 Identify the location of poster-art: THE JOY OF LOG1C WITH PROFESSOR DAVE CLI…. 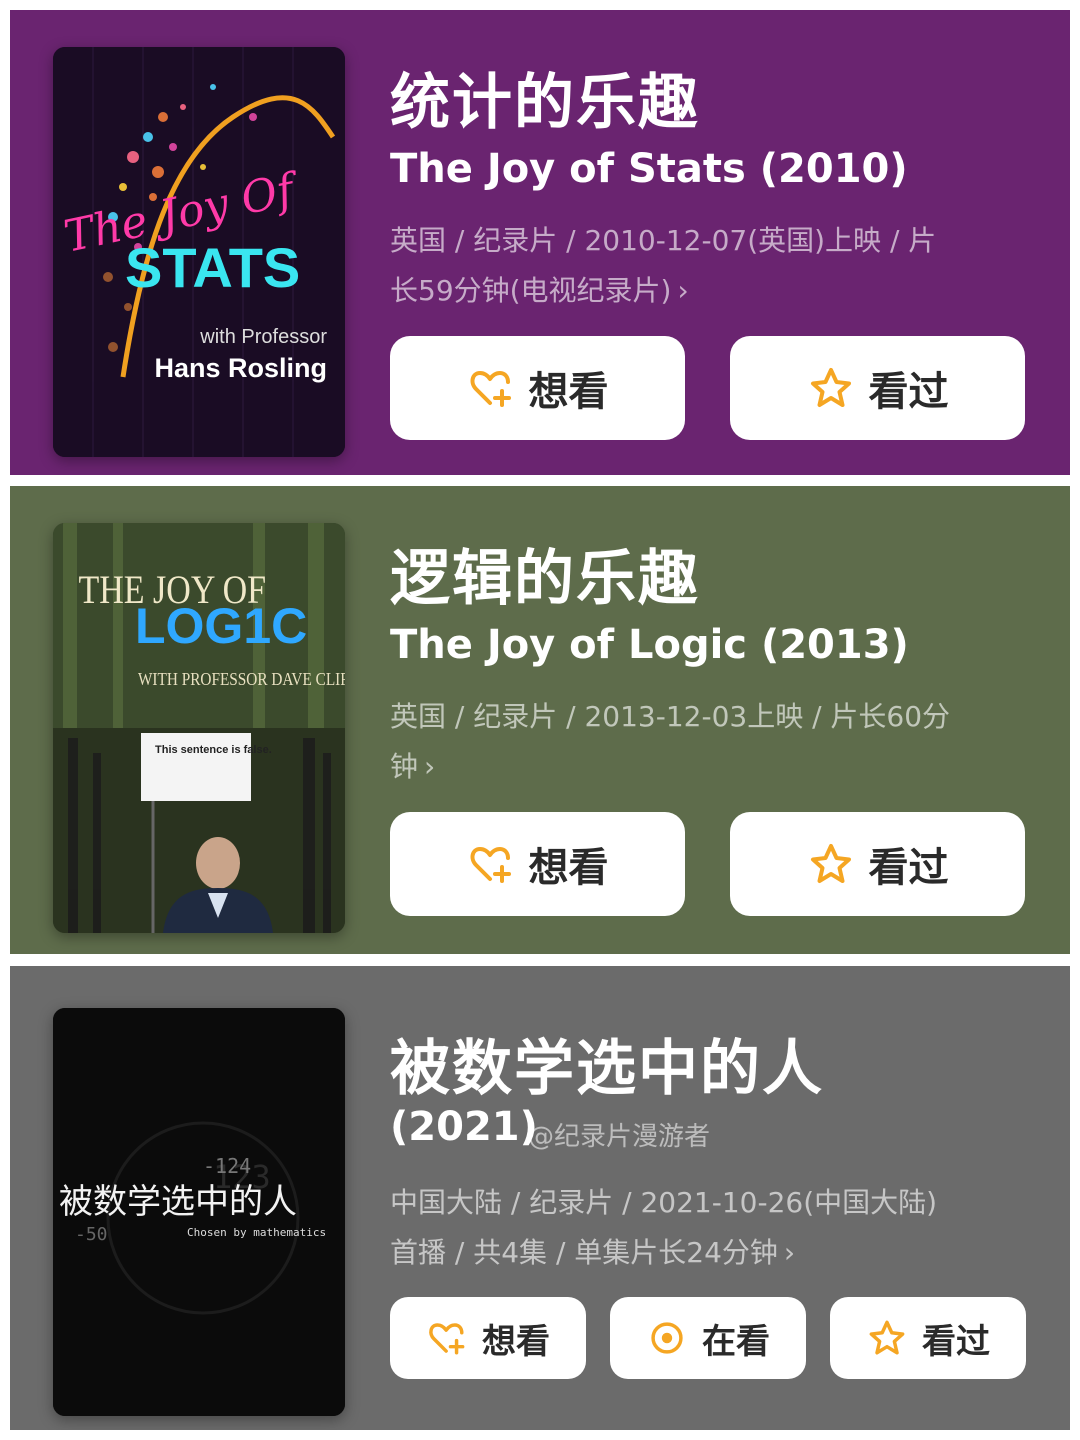
(199, 728).